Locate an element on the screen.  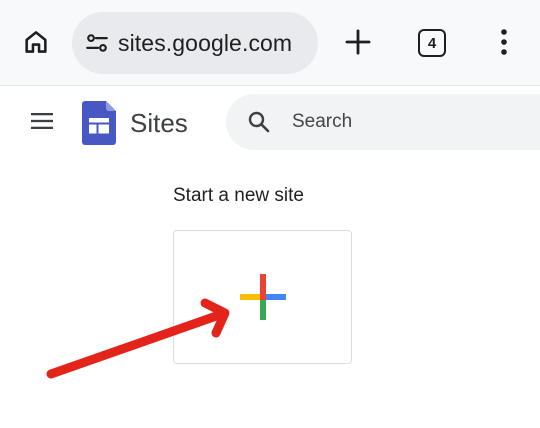
hamburger-icon is located at coordinates (42, 123).